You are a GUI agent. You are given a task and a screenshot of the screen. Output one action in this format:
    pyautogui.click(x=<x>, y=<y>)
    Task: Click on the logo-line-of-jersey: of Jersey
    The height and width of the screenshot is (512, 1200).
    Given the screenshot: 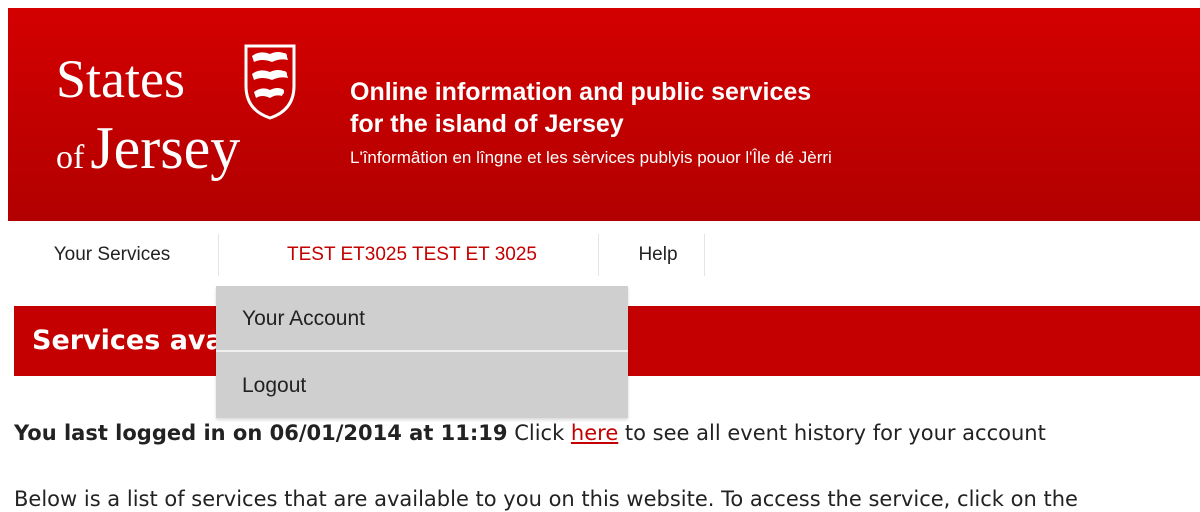 What is the action you would take?
    pyautogui.click(x=148, y=148)
    